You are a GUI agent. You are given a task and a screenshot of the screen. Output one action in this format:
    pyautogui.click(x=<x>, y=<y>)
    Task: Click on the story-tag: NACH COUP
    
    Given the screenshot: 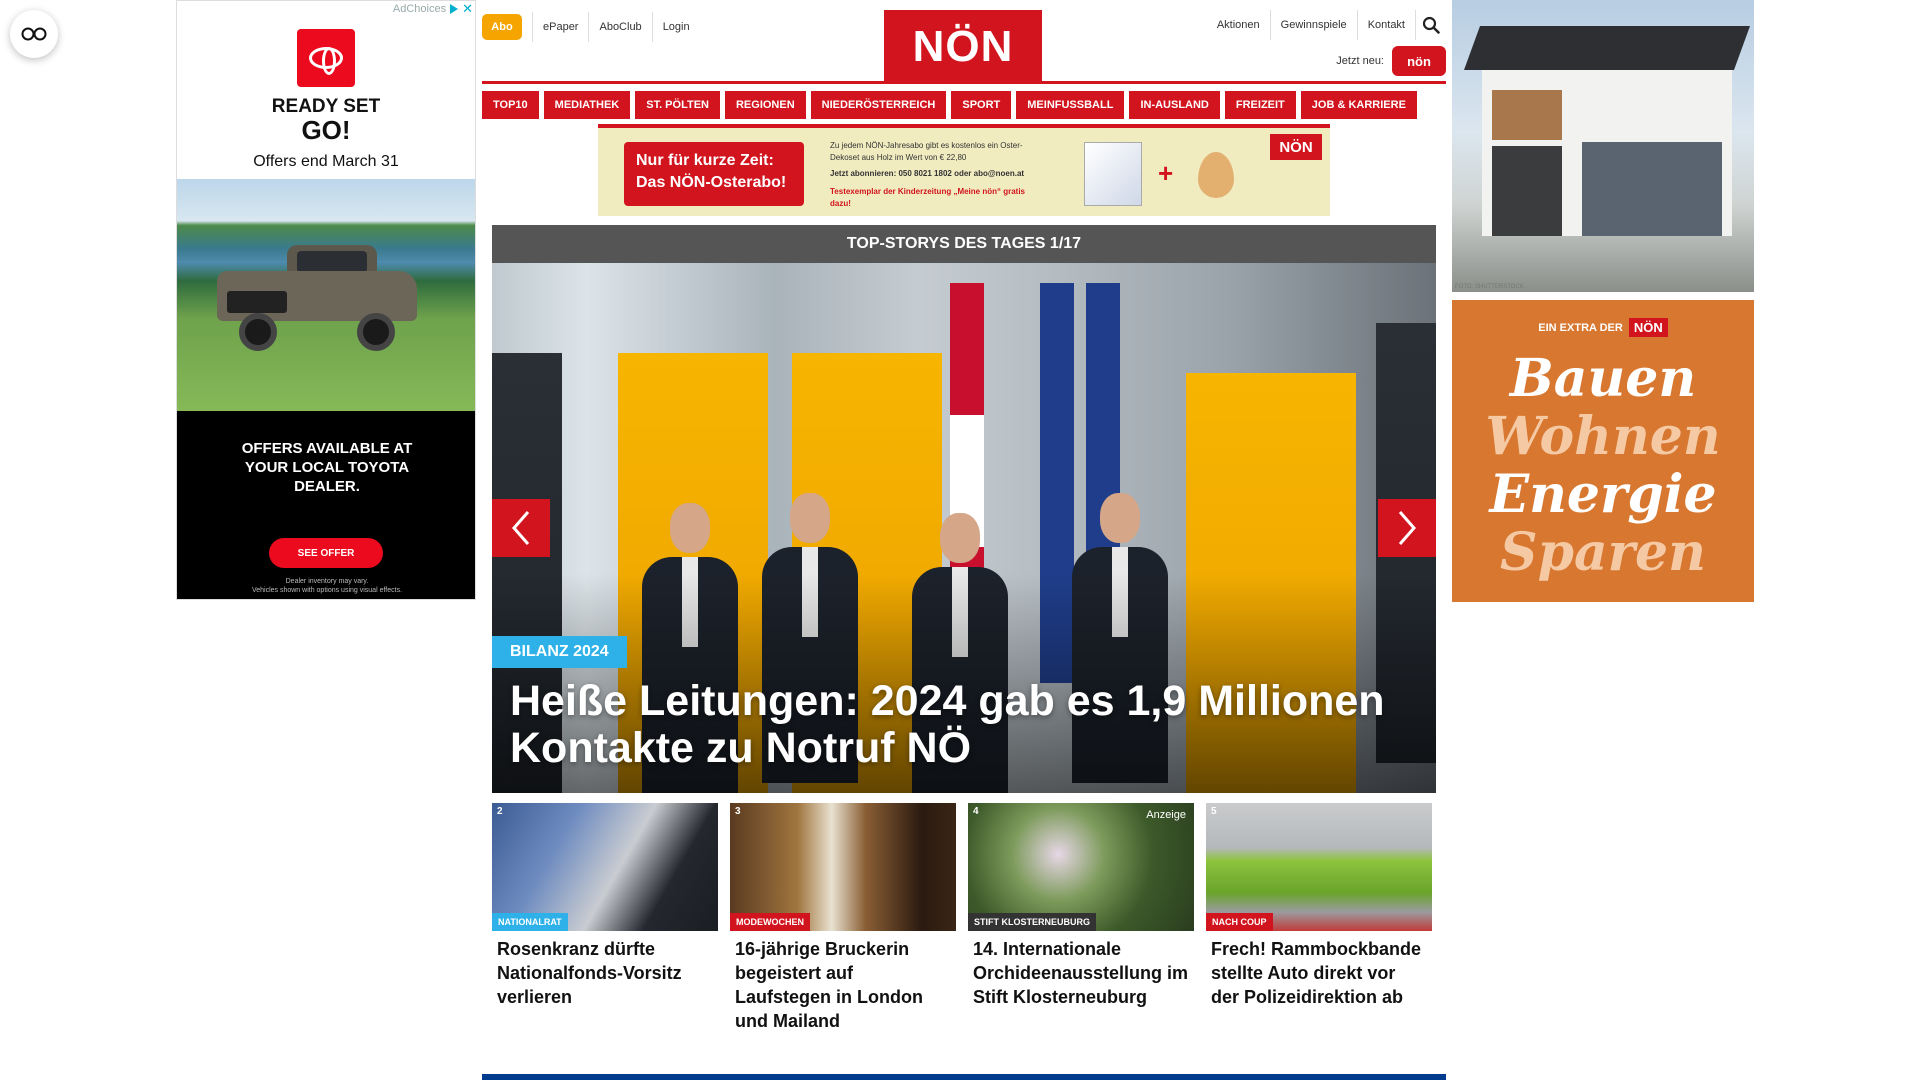 What is the action you would take?
    pyautogui.click(x=1239, y=922)
    